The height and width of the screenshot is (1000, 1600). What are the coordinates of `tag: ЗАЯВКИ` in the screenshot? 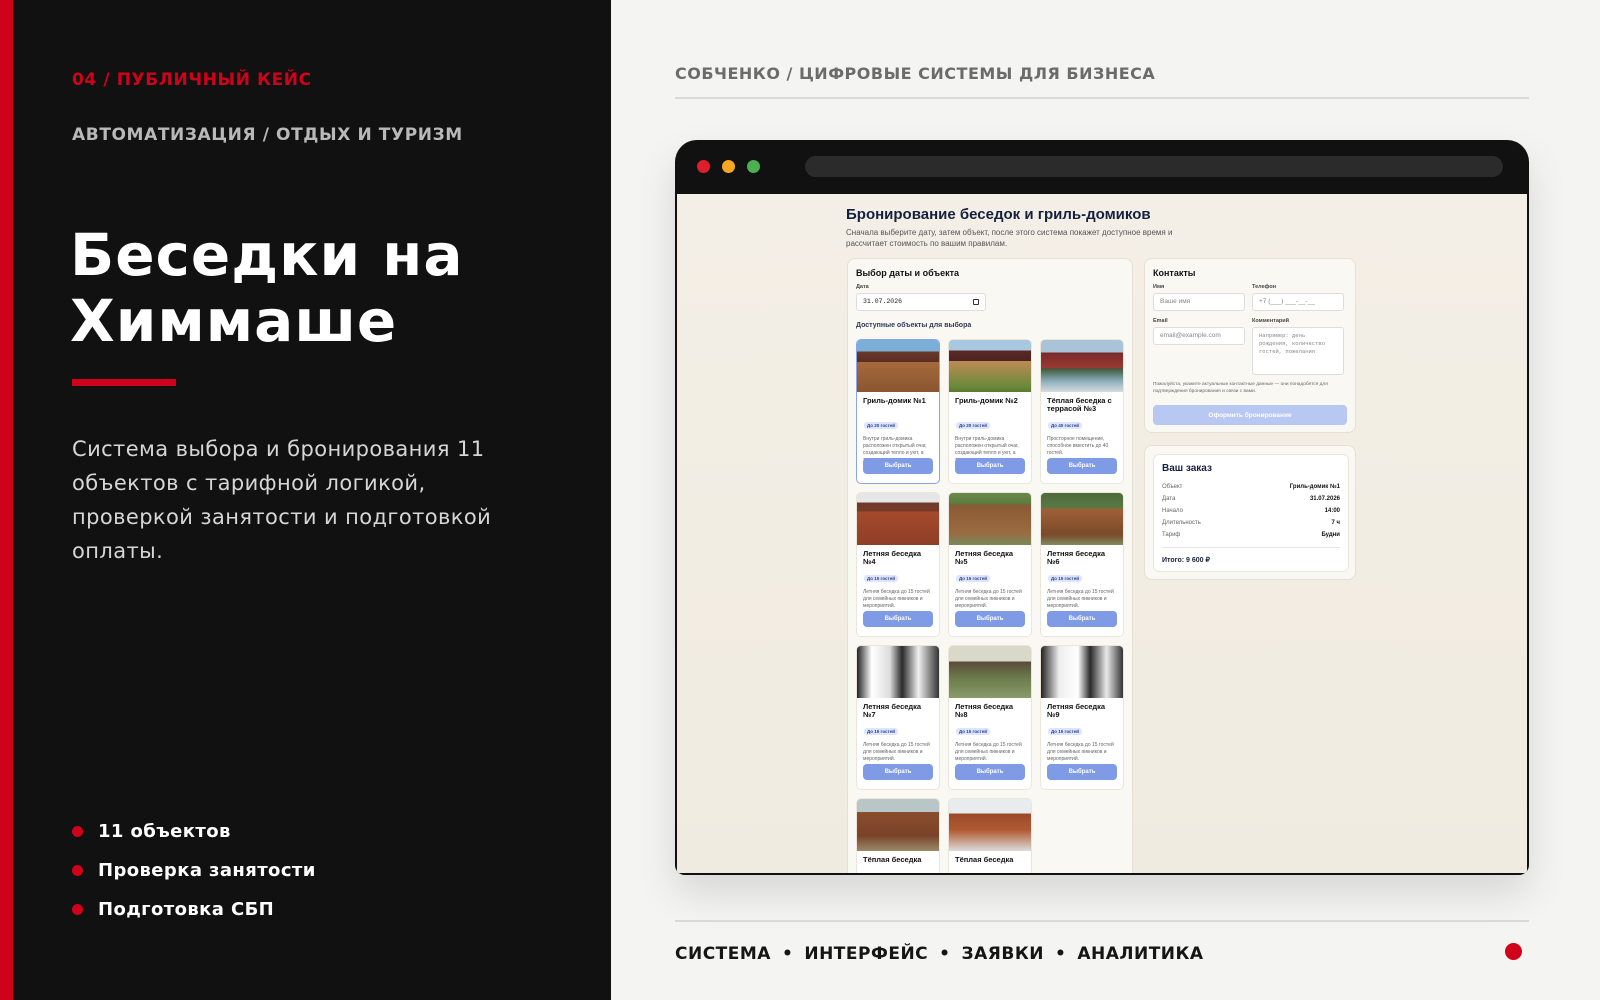 It's located at (1002, 954).